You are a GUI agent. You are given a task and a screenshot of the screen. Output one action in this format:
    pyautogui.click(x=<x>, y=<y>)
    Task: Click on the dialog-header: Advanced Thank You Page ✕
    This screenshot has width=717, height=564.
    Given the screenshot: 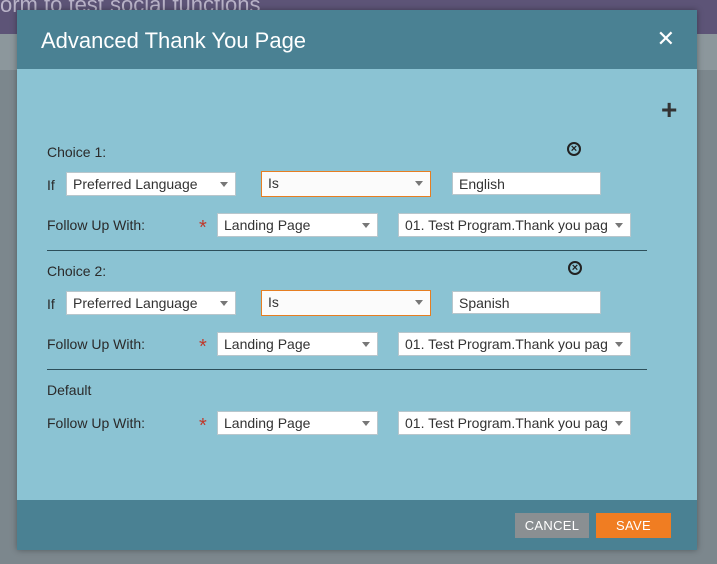 What is the action you would take?
    pyautogui.click(x=357, y=39)
    